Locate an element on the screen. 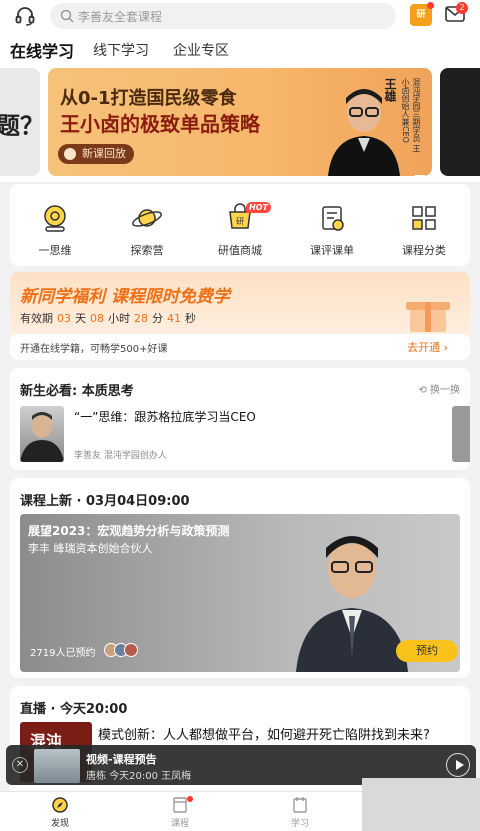 The height and width of the screenshot is (831, 480). planet-icon is located at coordinates (147, 218).